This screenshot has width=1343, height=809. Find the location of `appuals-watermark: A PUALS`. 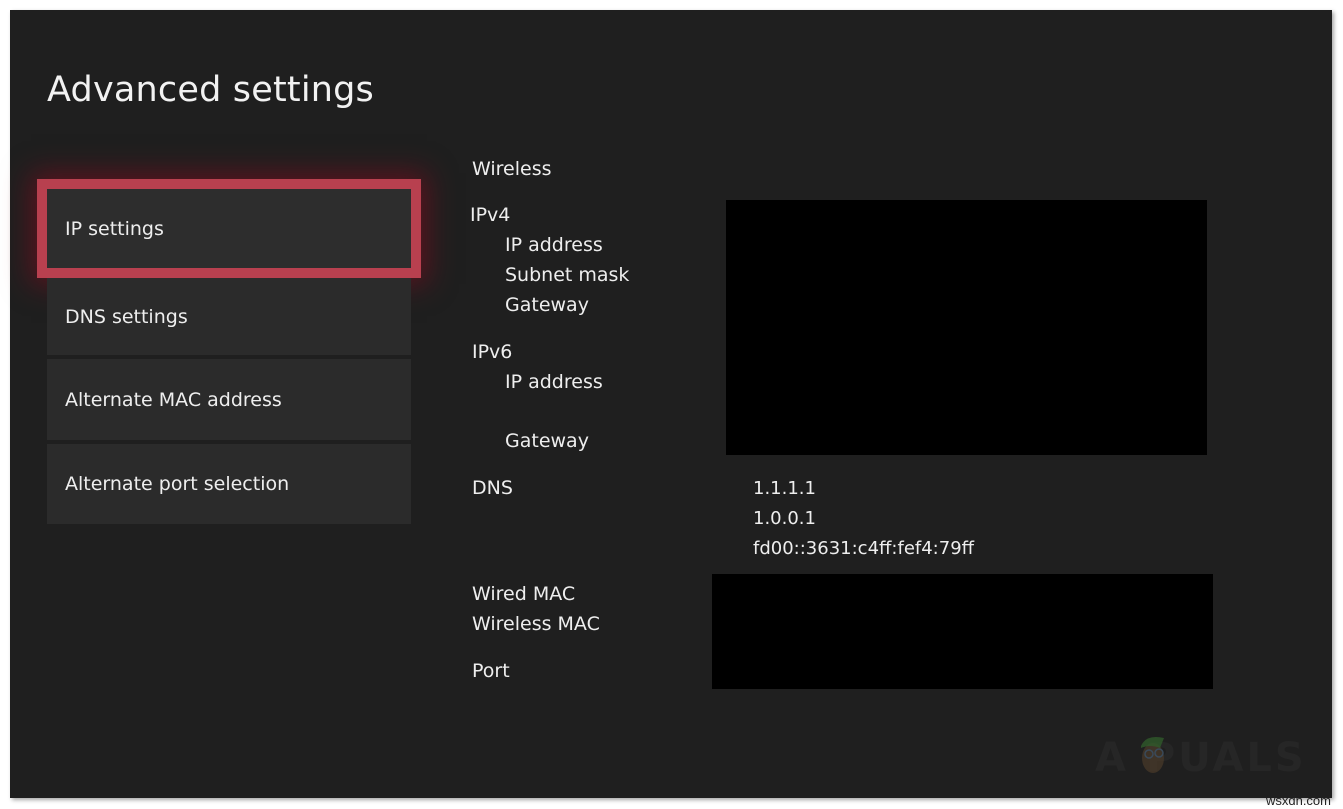

appuals-watermark: A PUALS is located at coordinates (1201, 758).